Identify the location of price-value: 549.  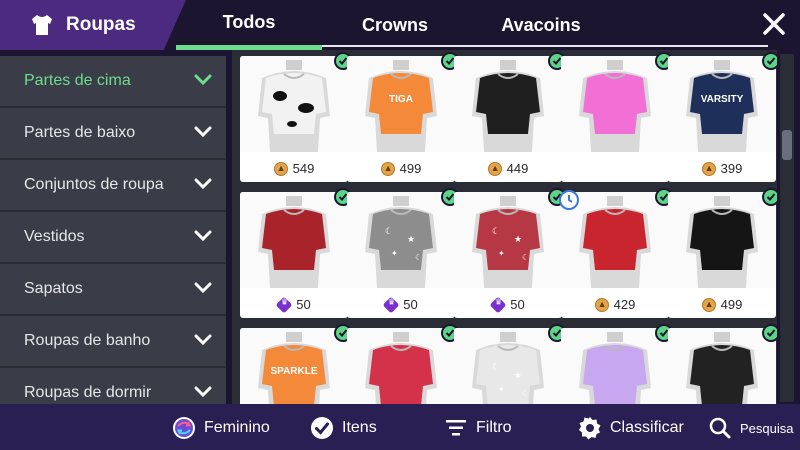
(303, 168).